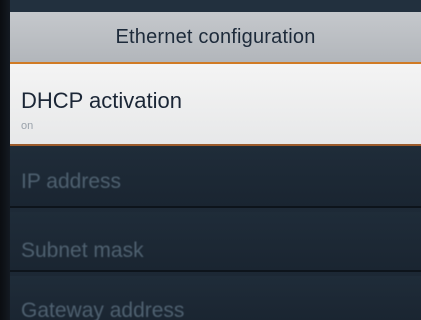 The height and width of the screenshot is (320, 421). I want to click on page-title: Ethernet configuration, so click(215, 36).